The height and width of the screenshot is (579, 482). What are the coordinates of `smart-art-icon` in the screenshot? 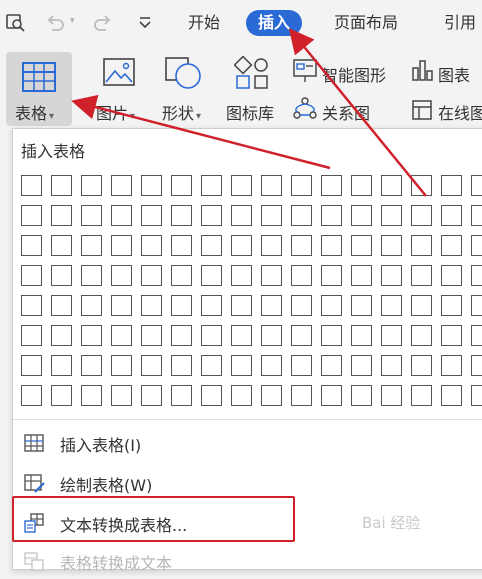 It's located at (305, 71).